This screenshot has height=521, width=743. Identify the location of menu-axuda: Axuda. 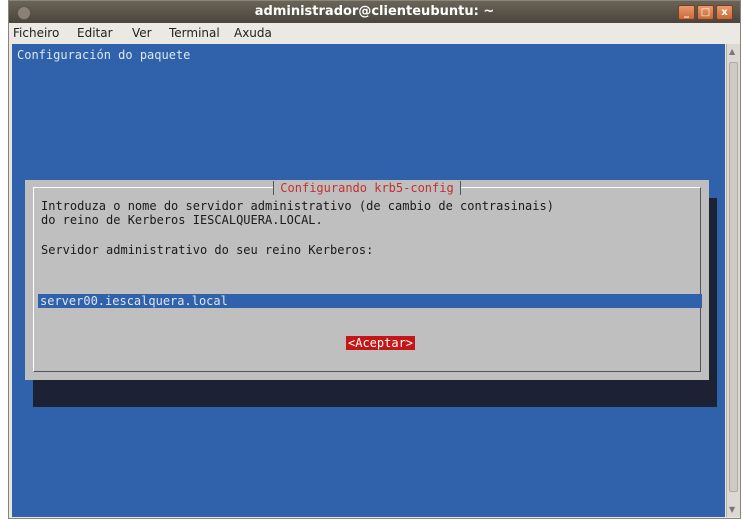
(253, 33).